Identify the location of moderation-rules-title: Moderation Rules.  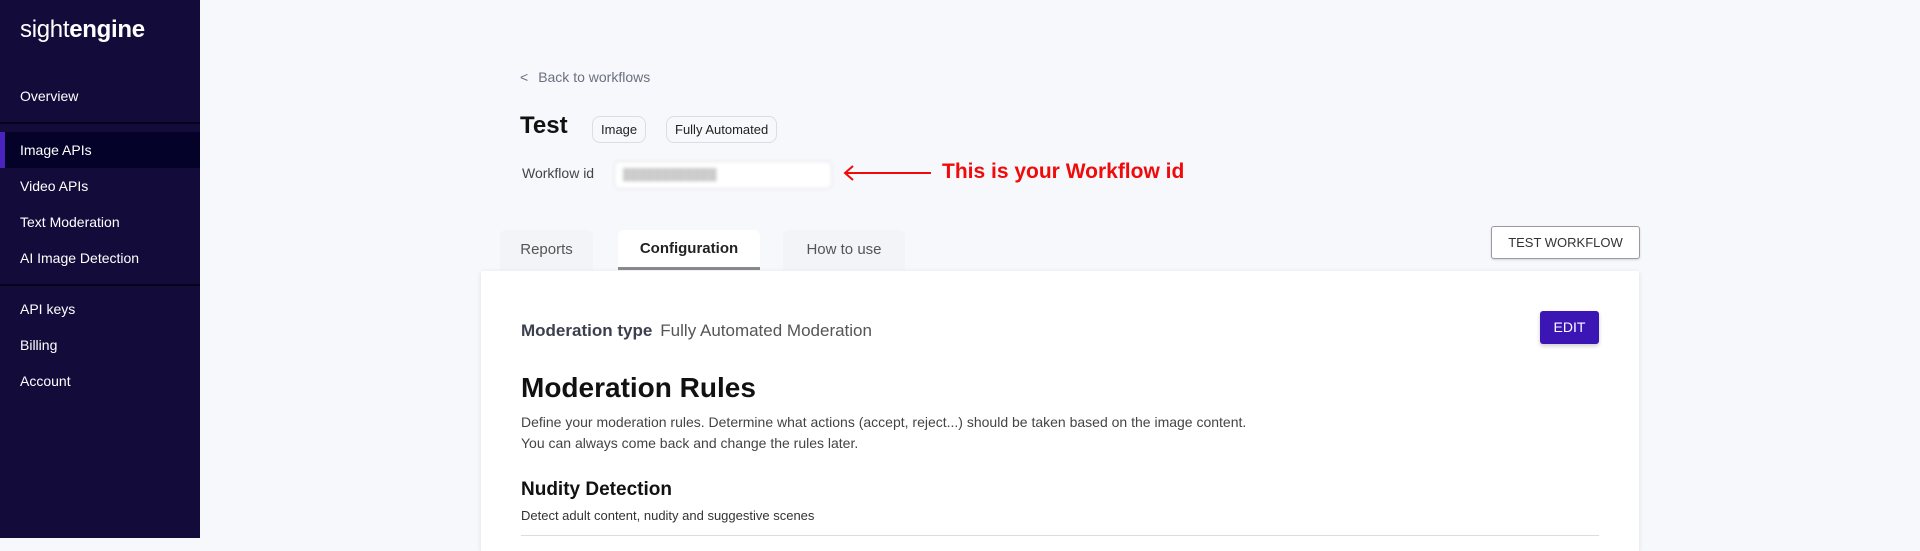
(638, 387).